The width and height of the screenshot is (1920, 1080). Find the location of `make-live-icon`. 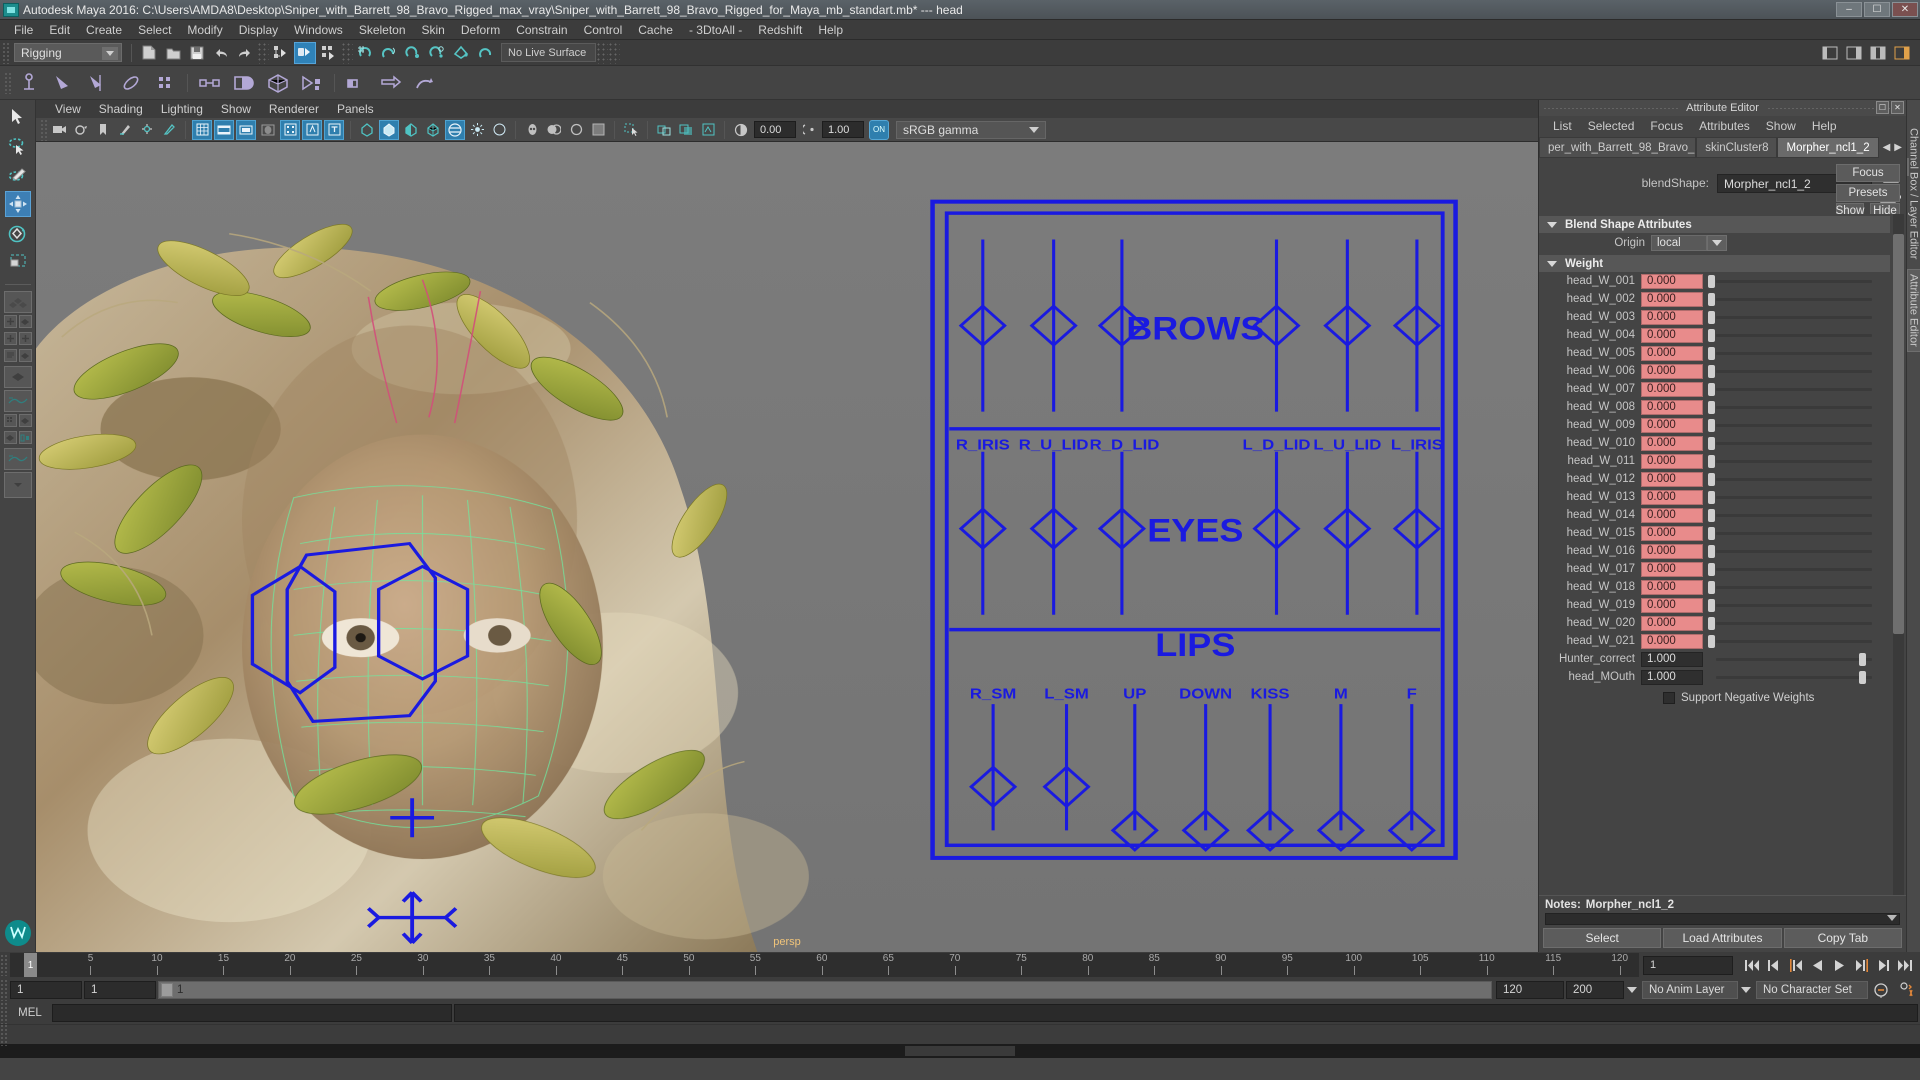

make-live-icon is located at coordinates (485, 53).